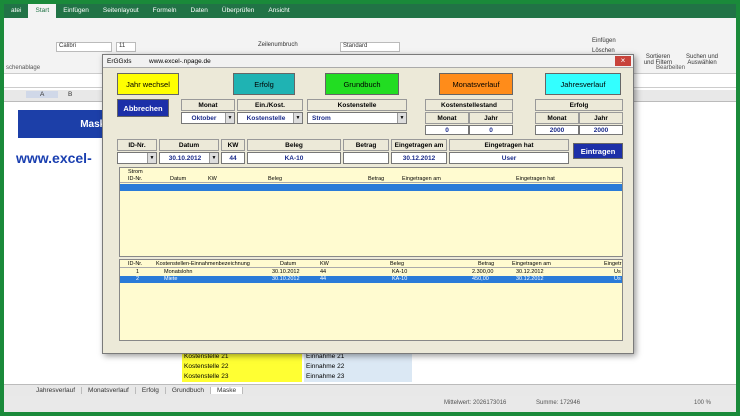  What do you see at coordinates (557, 118) in the screenshot?
I see `erfolg-monat-label: Monat` at bounding box center [557, 118].